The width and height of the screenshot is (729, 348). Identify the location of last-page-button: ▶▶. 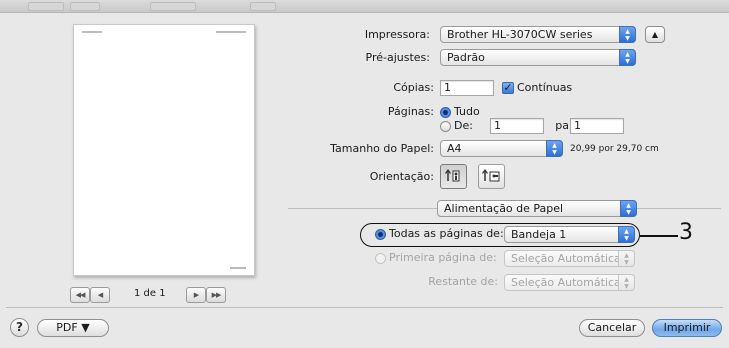
(216, 295).